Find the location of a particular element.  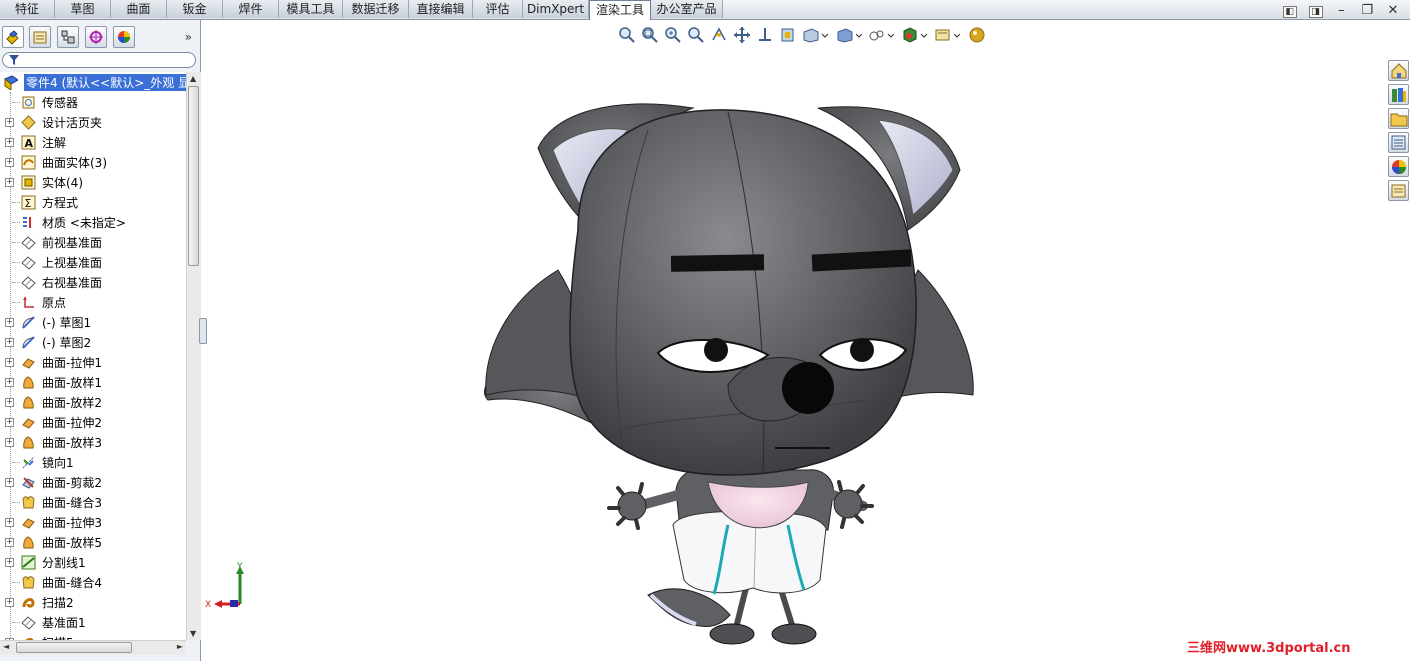

tab-10: 渲染工具 is located at coordinates (620, 10).